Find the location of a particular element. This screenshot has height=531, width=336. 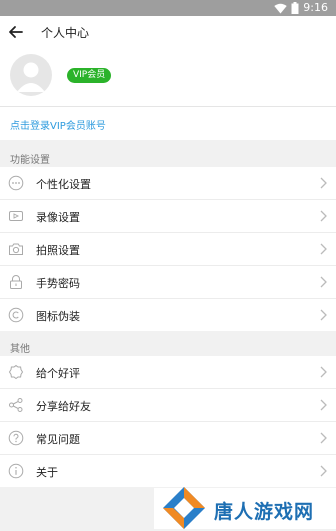

list-item-gesture-password: 手势密码 is located at coordinates (168, 282).